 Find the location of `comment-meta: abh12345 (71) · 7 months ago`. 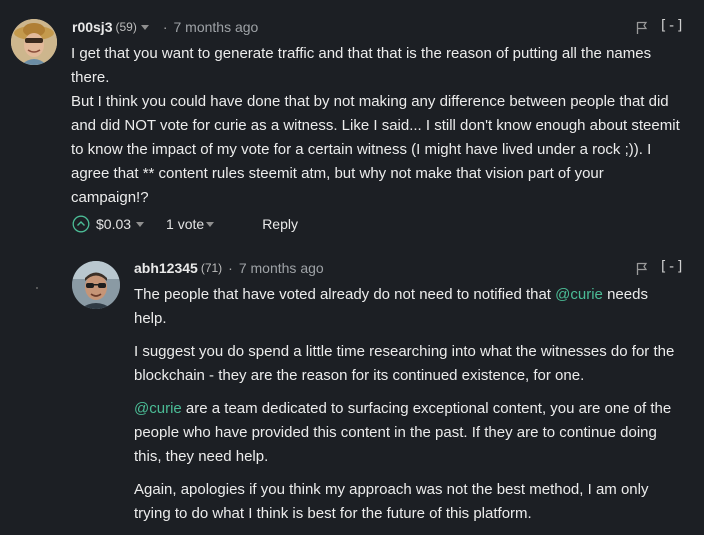

comment-meta: abh12345 (71) · 7 months ago is located at coordinates (229, 268).